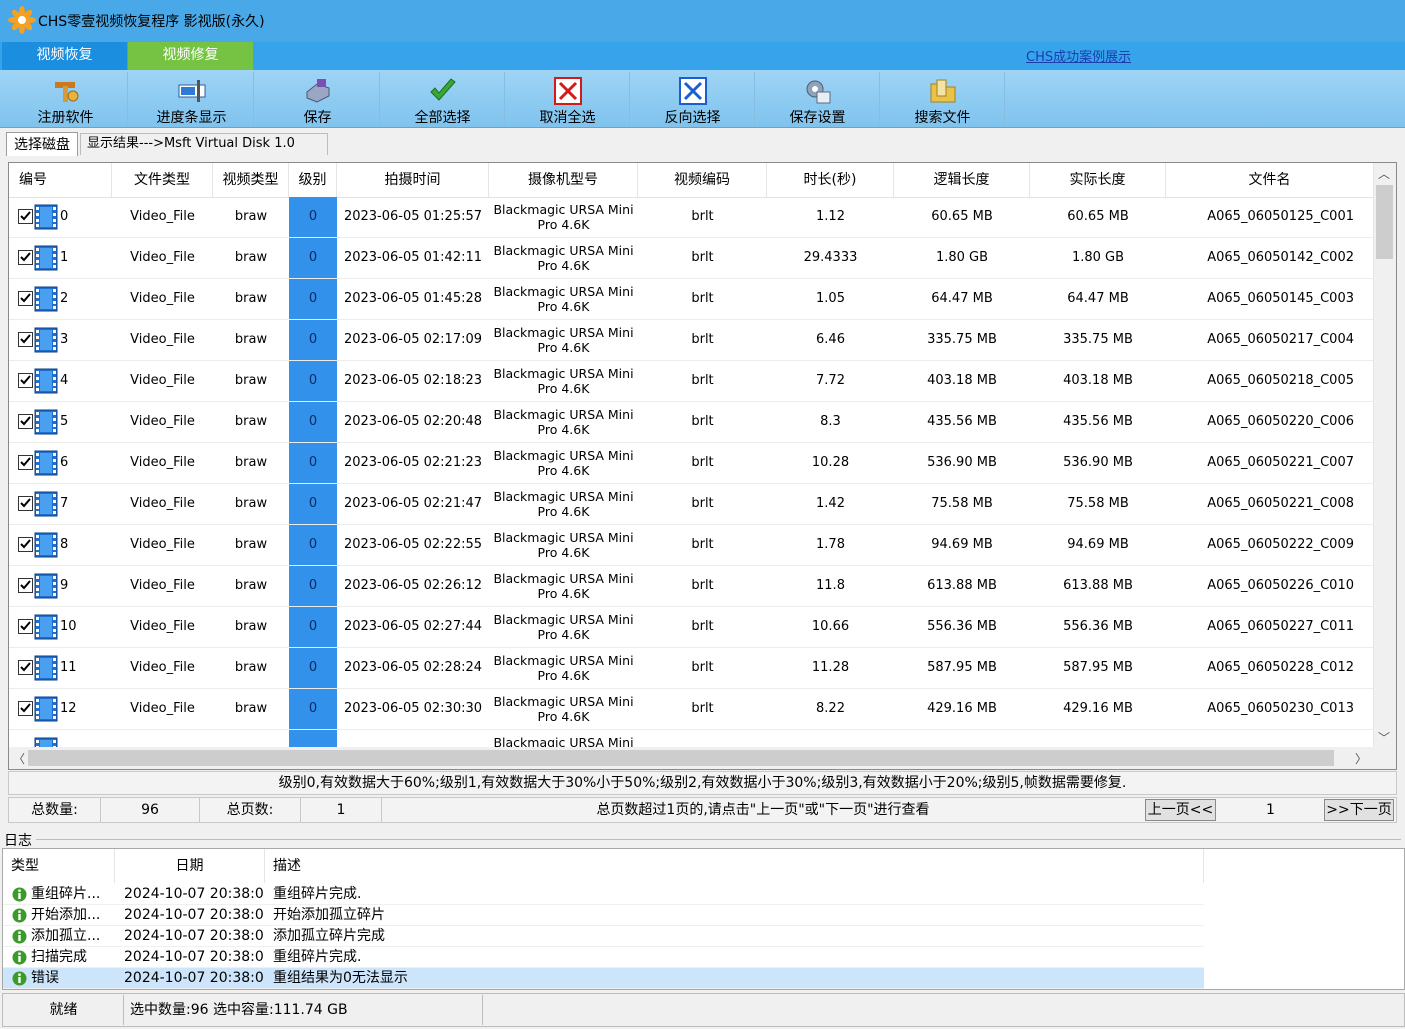 The image size is (1405, 1029). What do you see at coordinates (1078, 55) in the screenshot?
I see `success-cases-link: CHS成功案例展示` at bounding box center [1078, 55].